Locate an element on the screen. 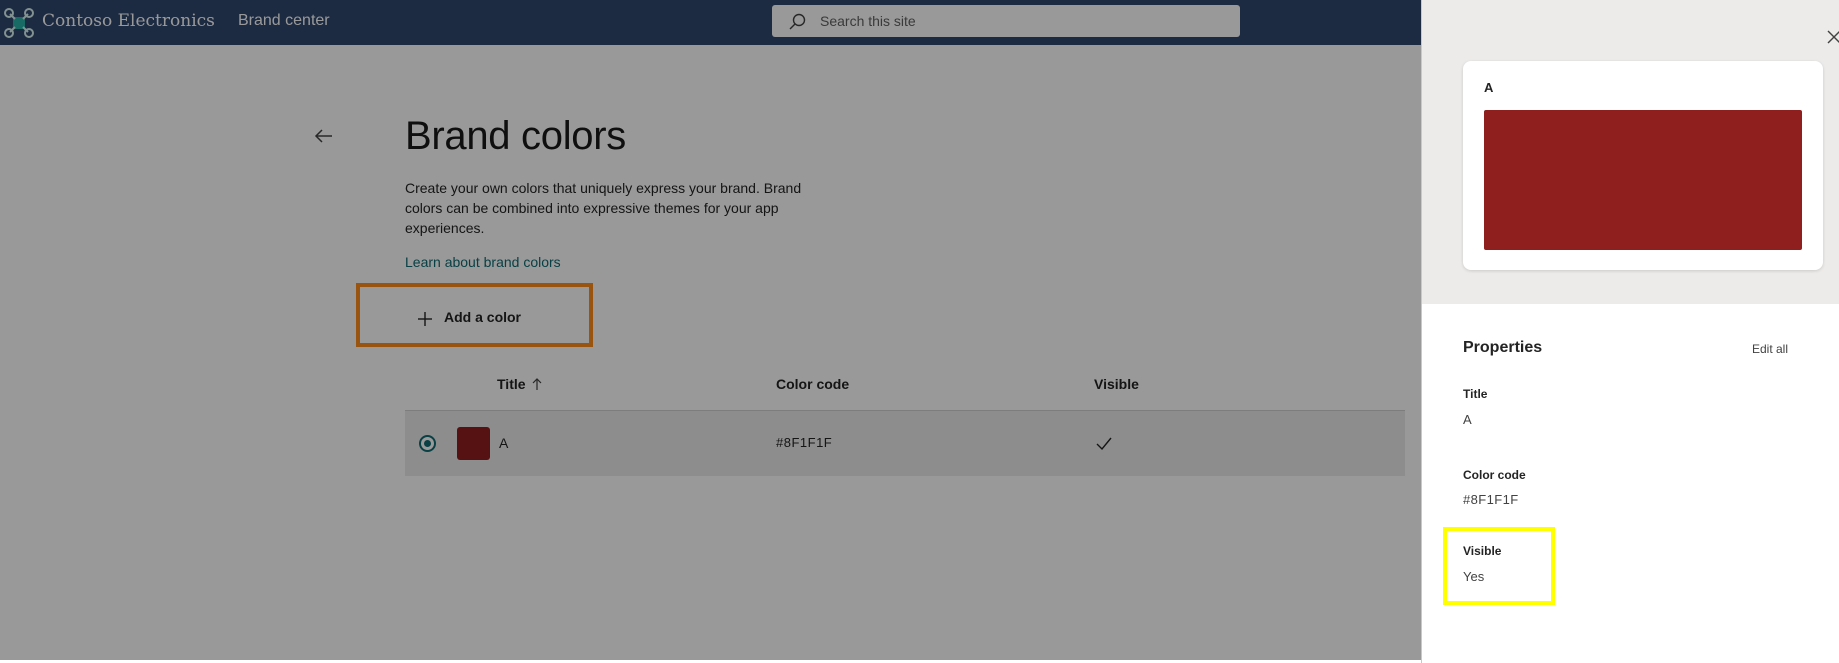 The height and width of the screenshot is (663, 1839). property-title-label: Title is located at coordinates (1475, 394).